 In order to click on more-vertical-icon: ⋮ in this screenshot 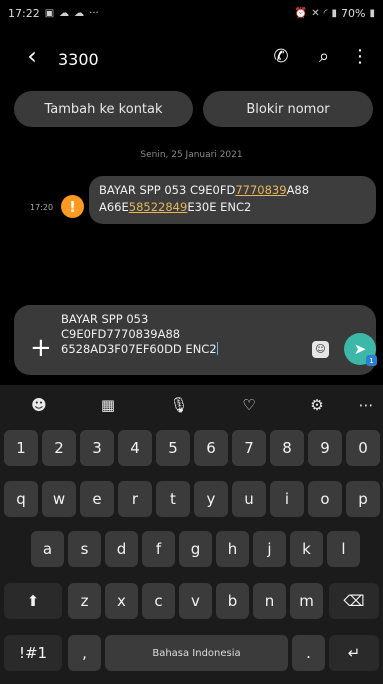, I will do `click(360, 56)`.